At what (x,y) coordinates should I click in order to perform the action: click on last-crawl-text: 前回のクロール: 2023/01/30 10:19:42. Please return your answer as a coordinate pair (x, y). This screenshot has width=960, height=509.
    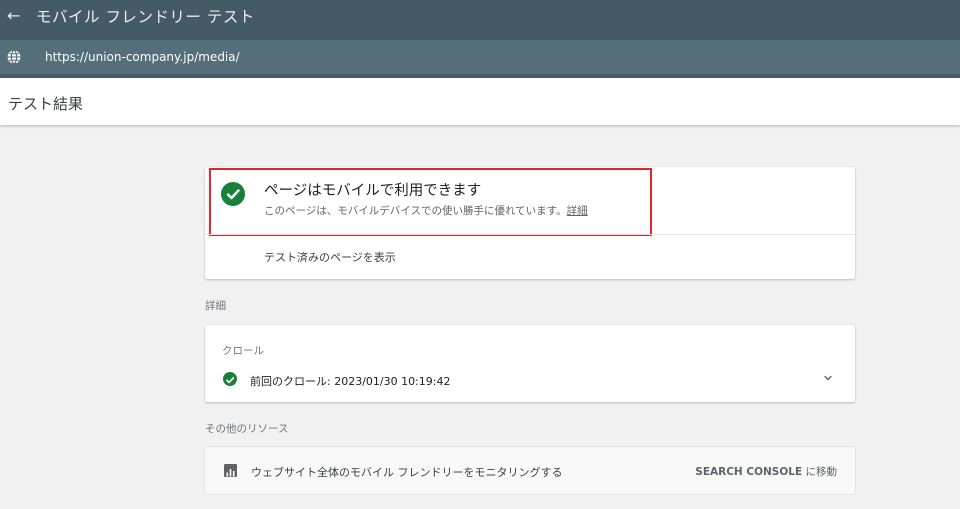
    Looking at the image, I should click on (350, 381).